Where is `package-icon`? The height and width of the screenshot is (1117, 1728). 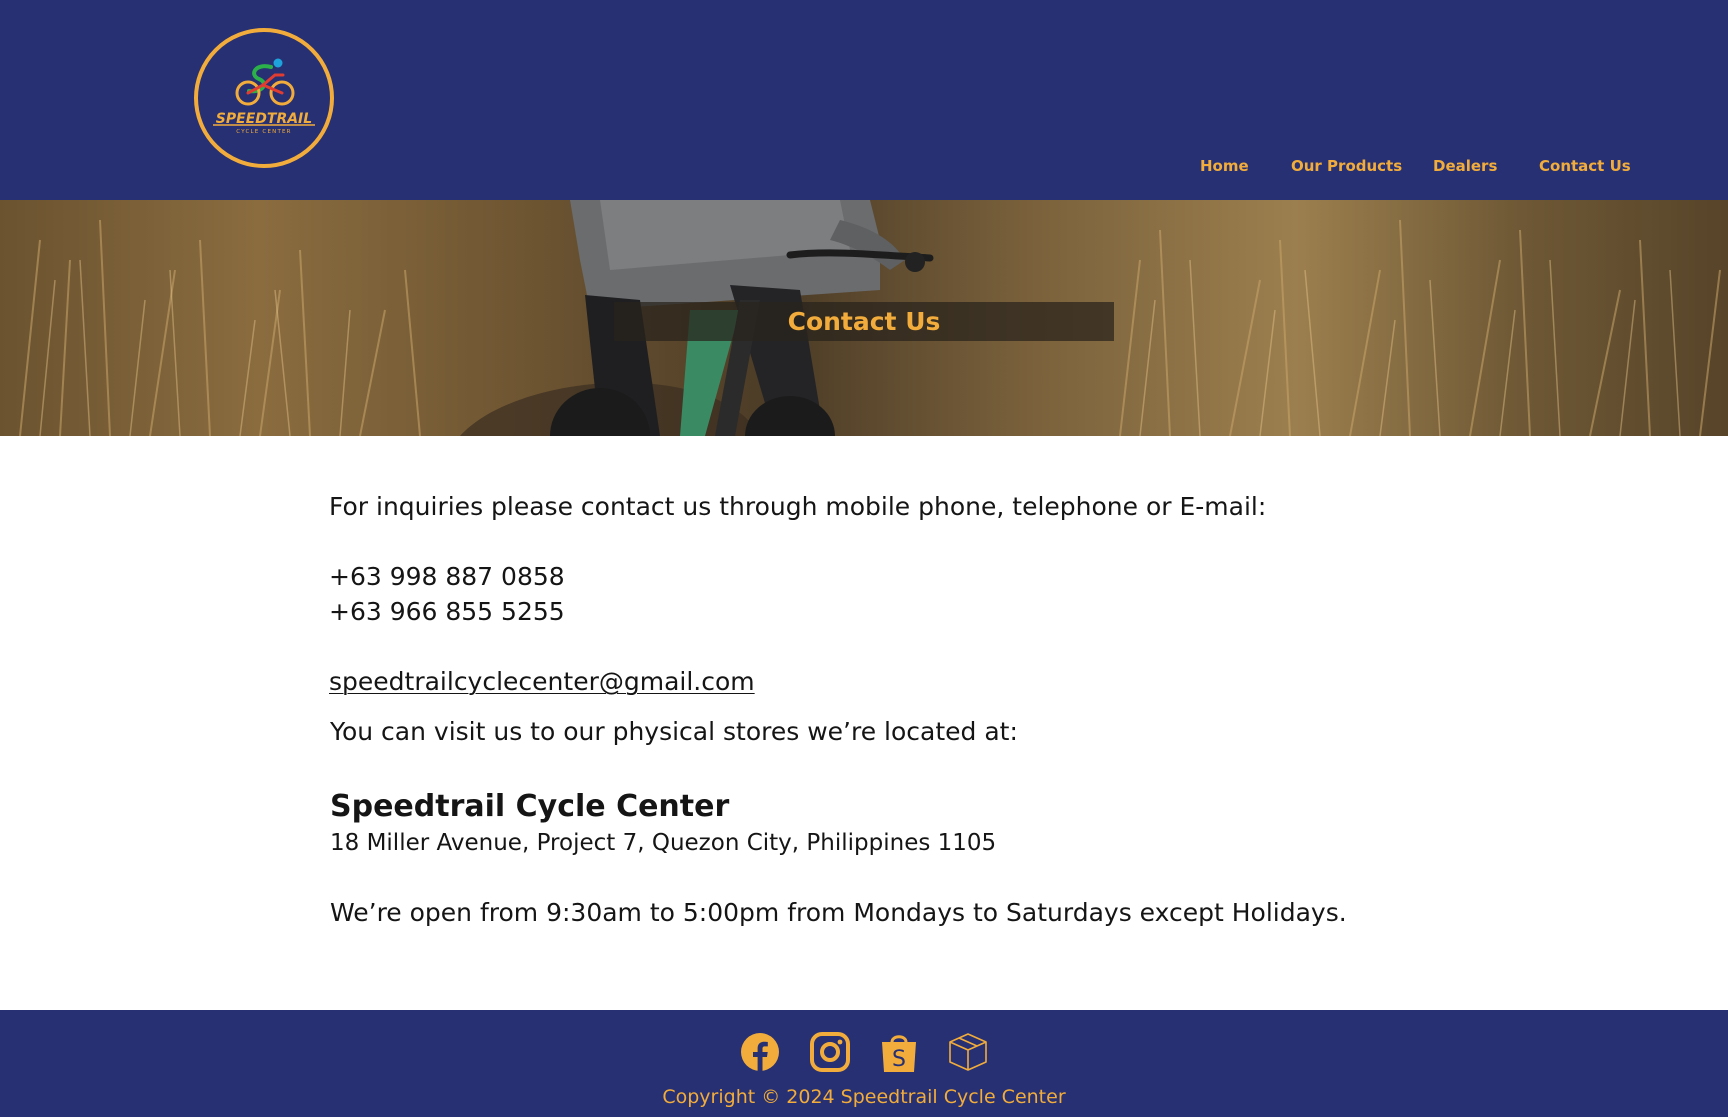 package-icon is located at coordinates (968, 1052).